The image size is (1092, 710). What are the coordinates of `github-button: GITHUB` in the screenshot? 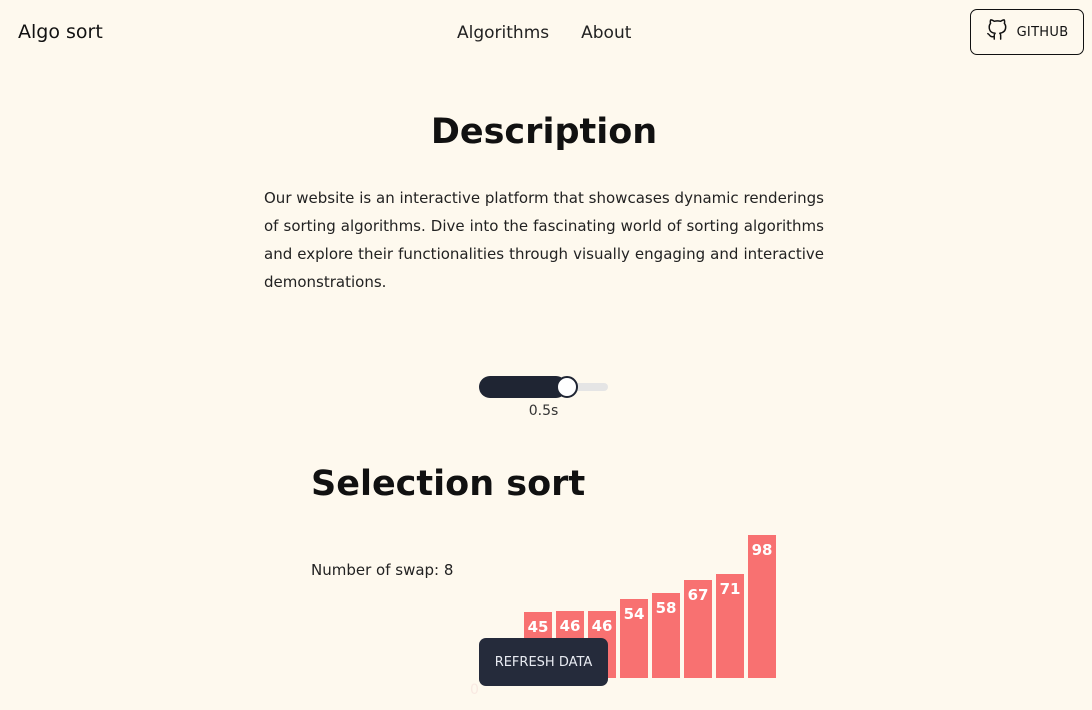 It's located at (1027, 32).